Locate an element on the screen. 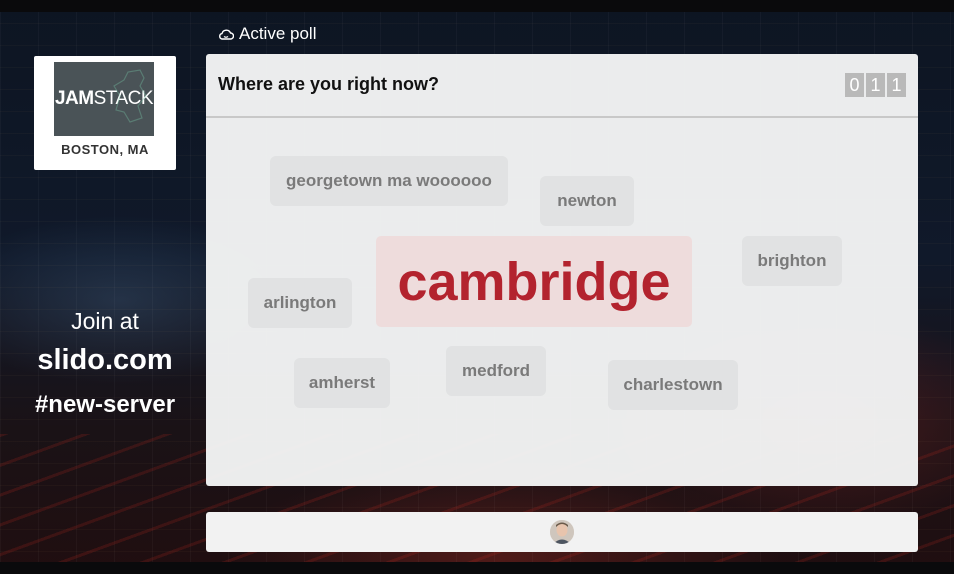 The height and width of the screenshot is (574, 954). logo-brand-bold: JAM is located at coordinates (74, 98).